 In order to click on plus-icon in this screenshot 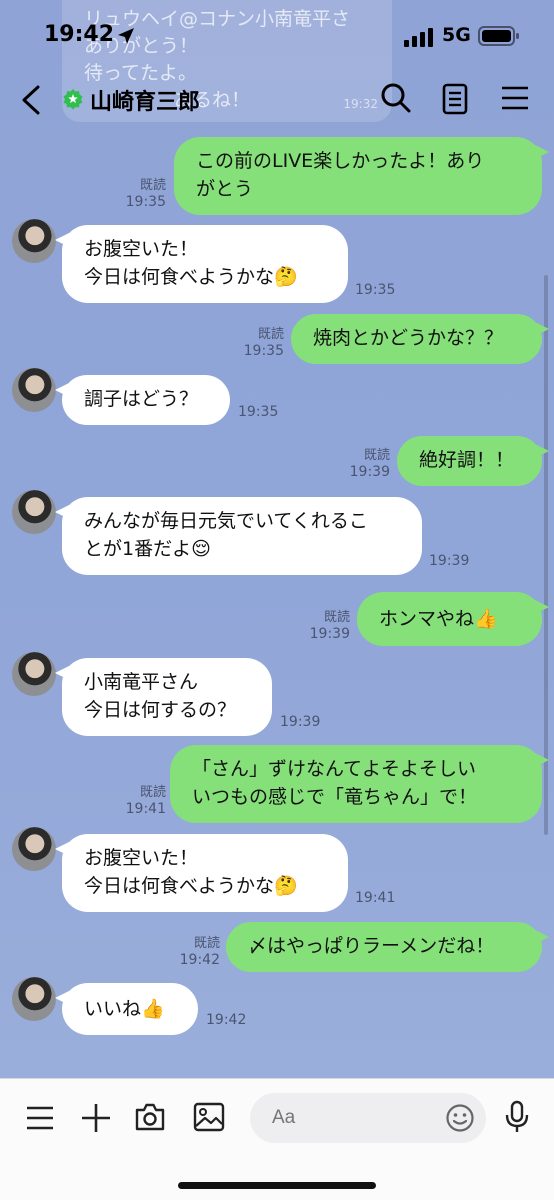, I will do `click(96, 1118)`.